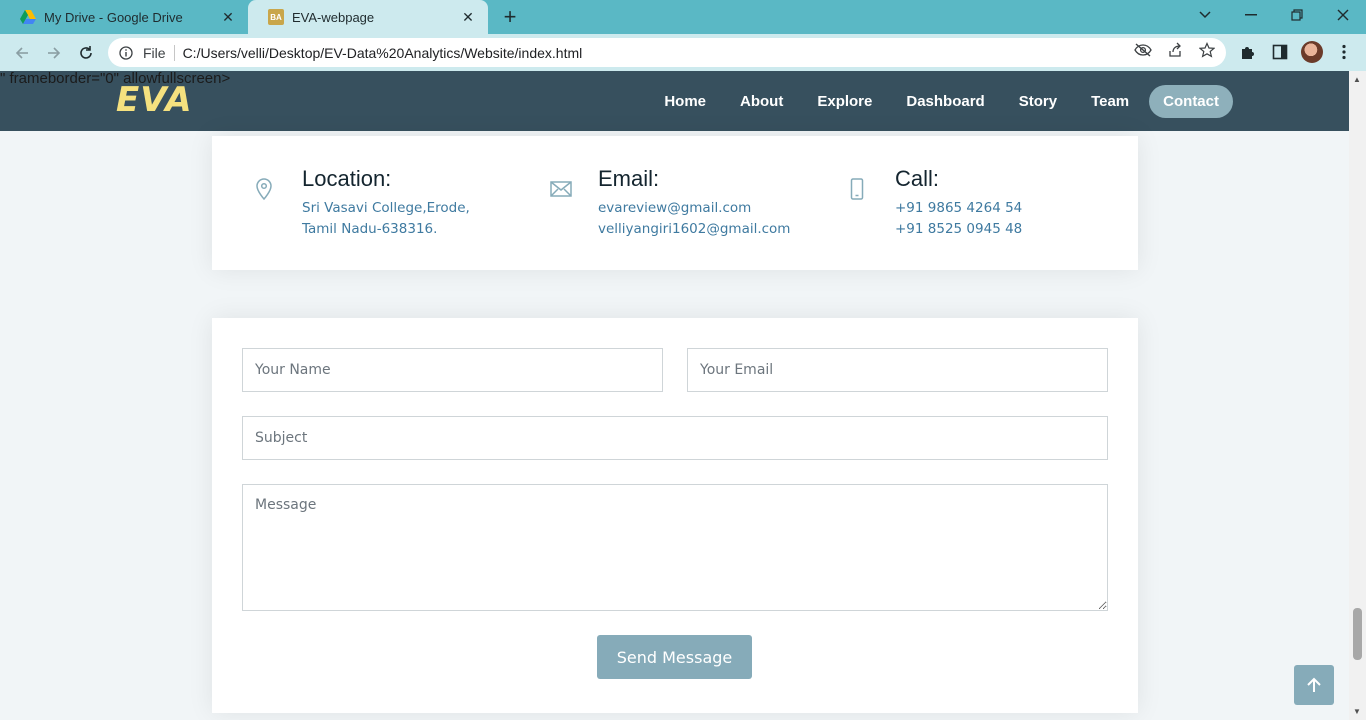 The height and width of the screenshot is (720, 1366). What do you see at coordinates (386, 208) in the screenshot?
I see `location-line-1: Sri Vasavi College,Erode,` at bounding box center [386, 208].